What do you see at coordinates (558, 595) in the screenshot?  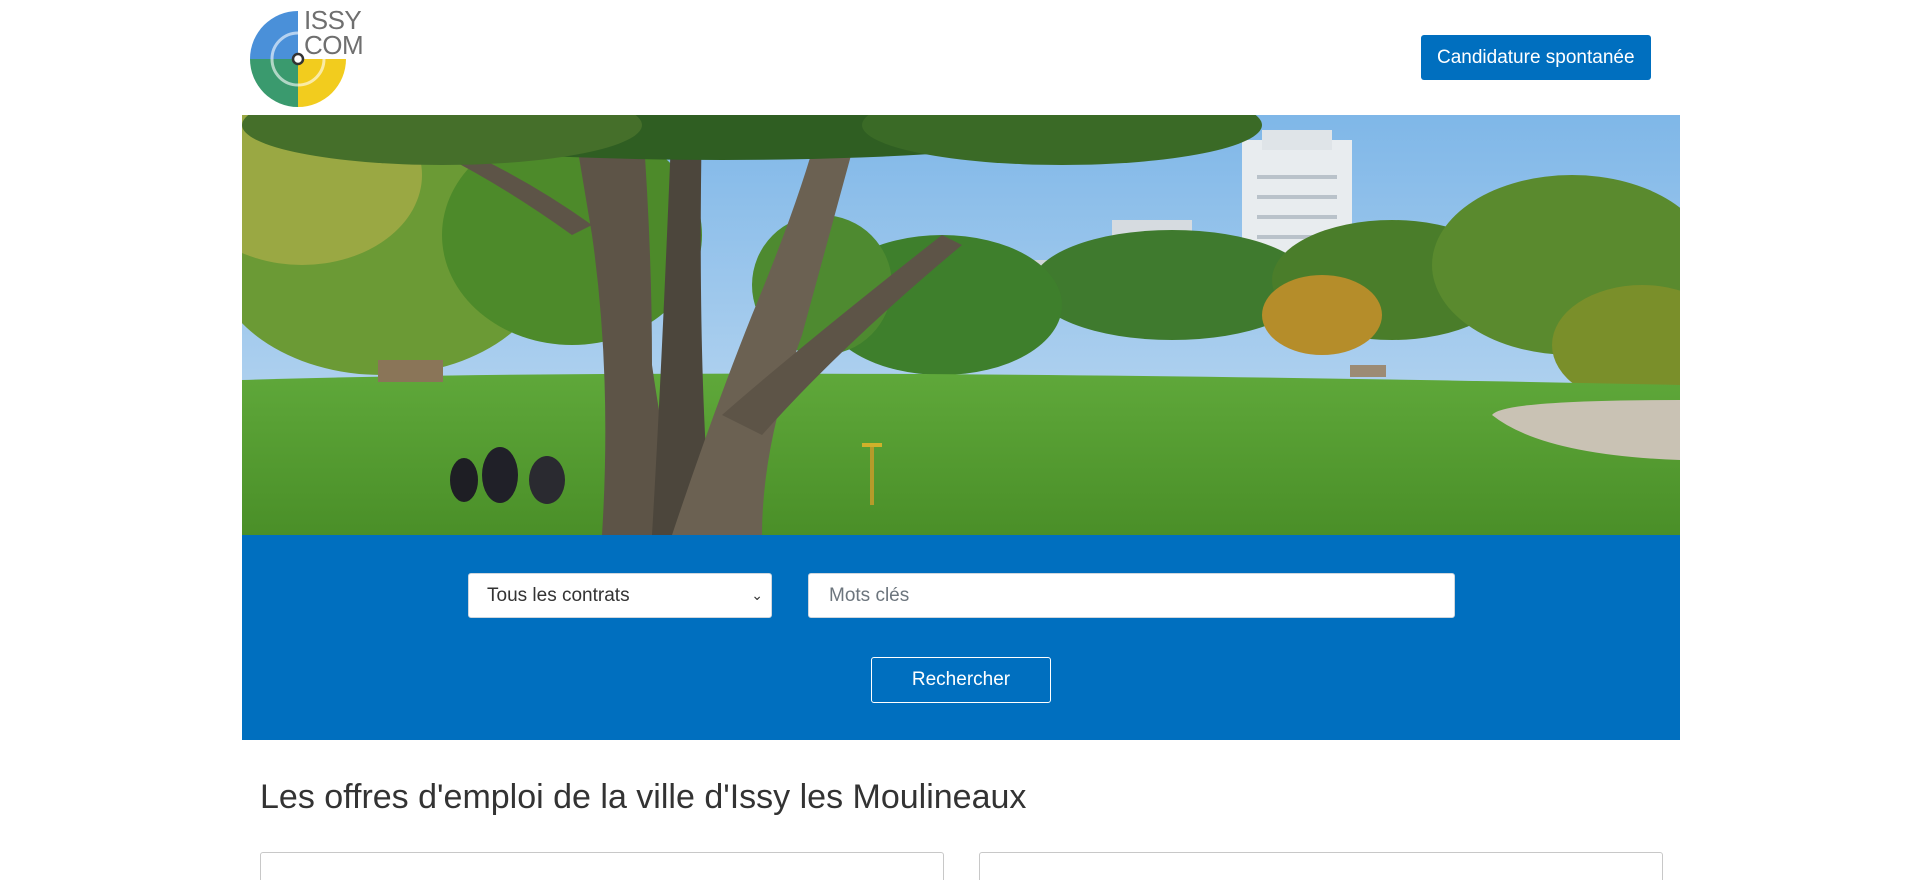 I see `contract-type-select-value: Tous les contrats` at bounding box center [558, 595].